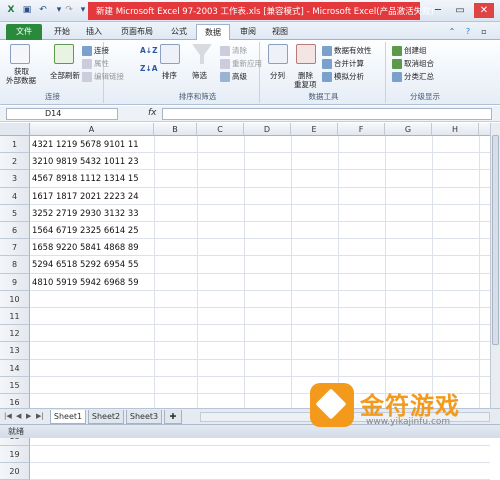  What do you see at coordinates (397, 64) in the screenshot?
I see `ungroup-icon` at bounding box center [397, 64].